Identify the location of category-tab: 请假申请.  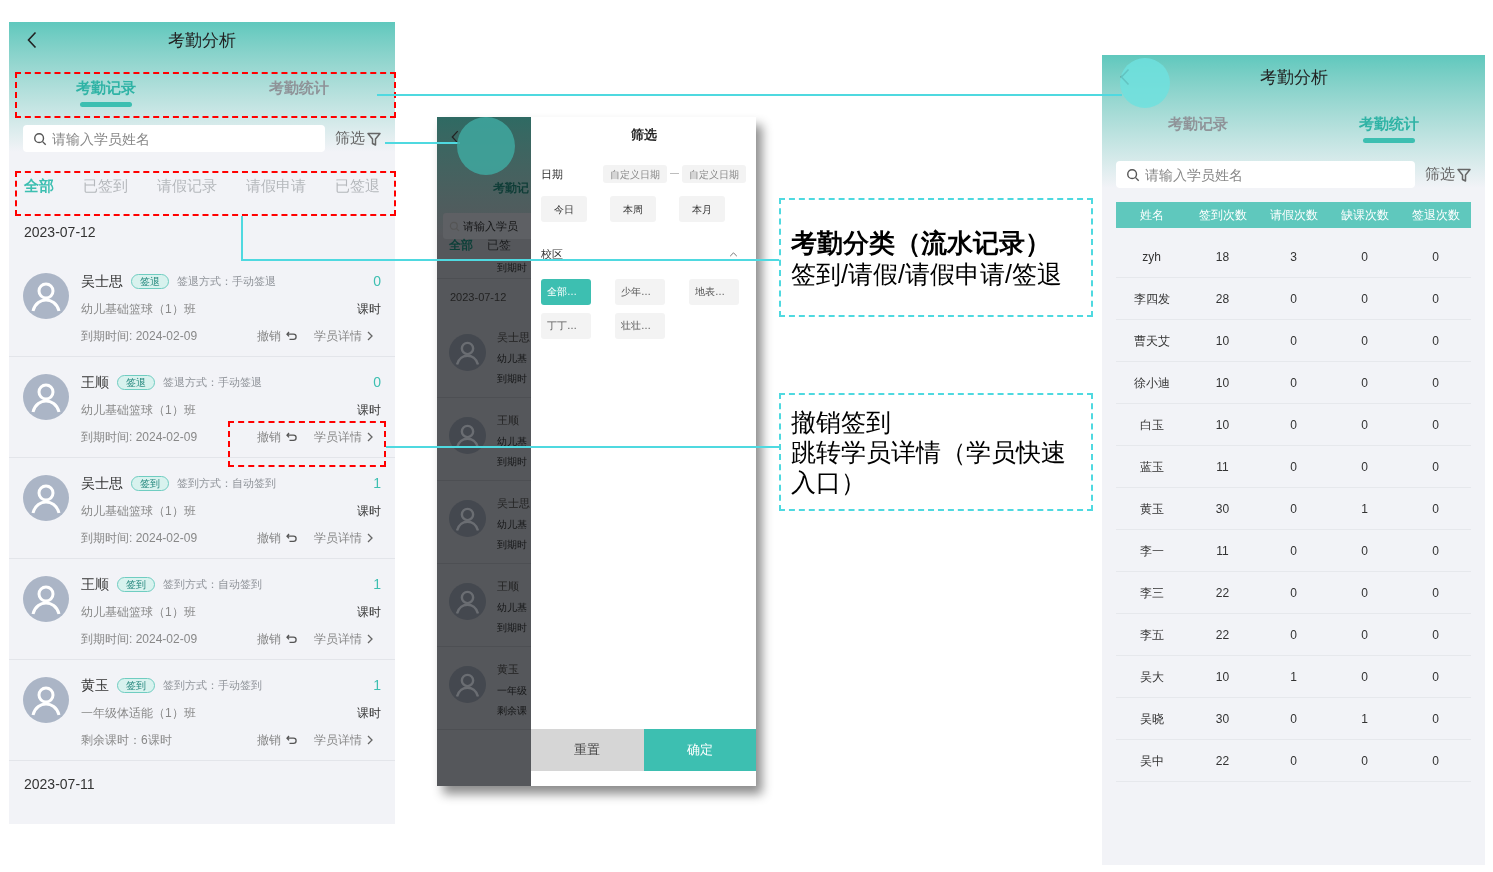
(276, 186).